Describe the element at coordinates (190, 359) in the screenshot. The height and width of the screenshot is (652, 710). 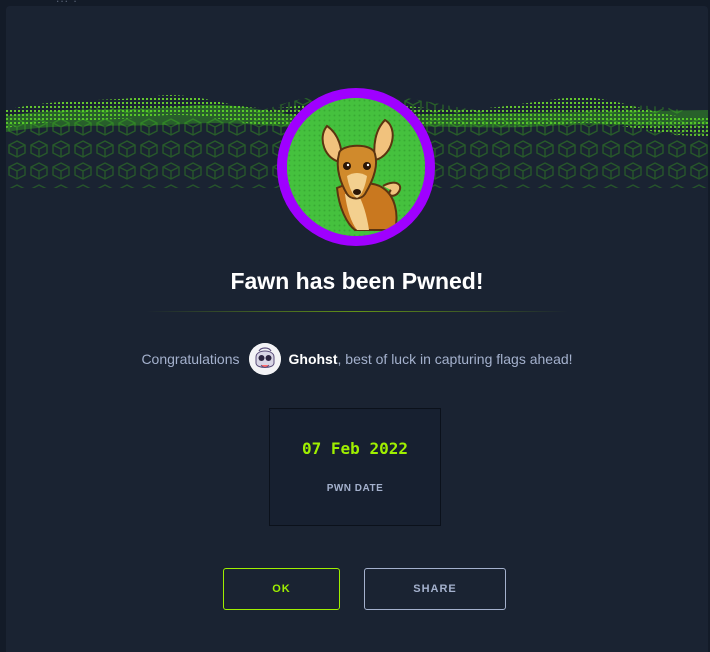
I see `congrats-prefix: Congratulations` at that location.